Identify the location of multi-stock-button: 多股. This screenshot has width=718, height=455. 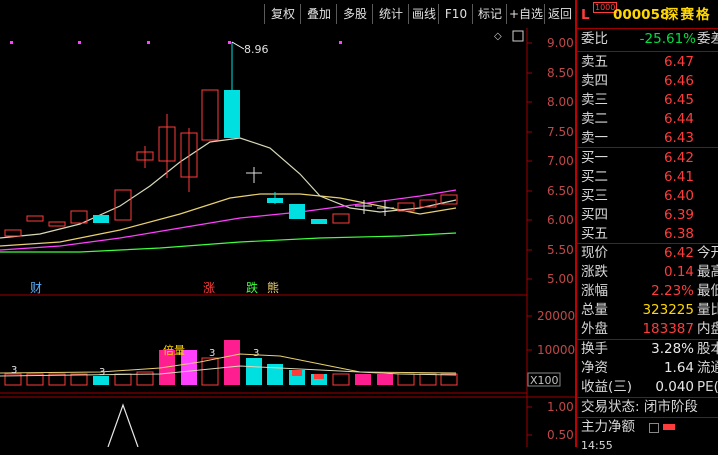
(354, 14).